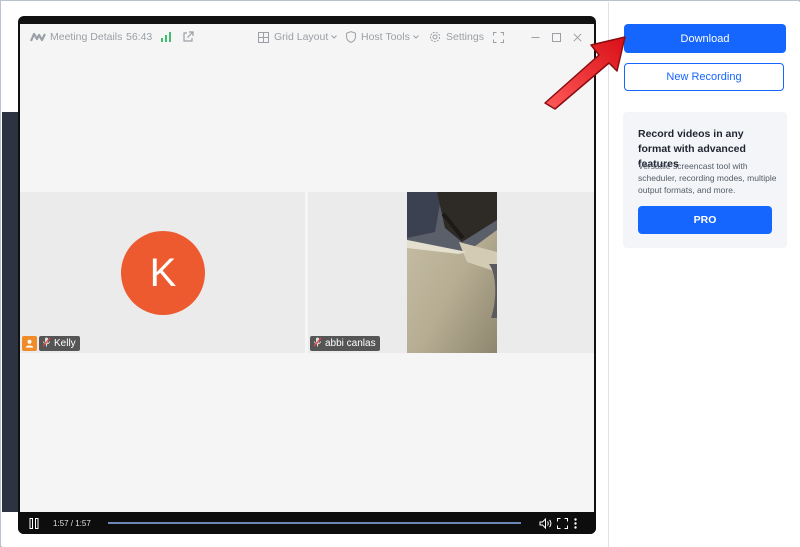 The image size is (800, 547). Describe the element at coordinates (705, 38) in the screenshot. I see `download-button: Download` at that location.